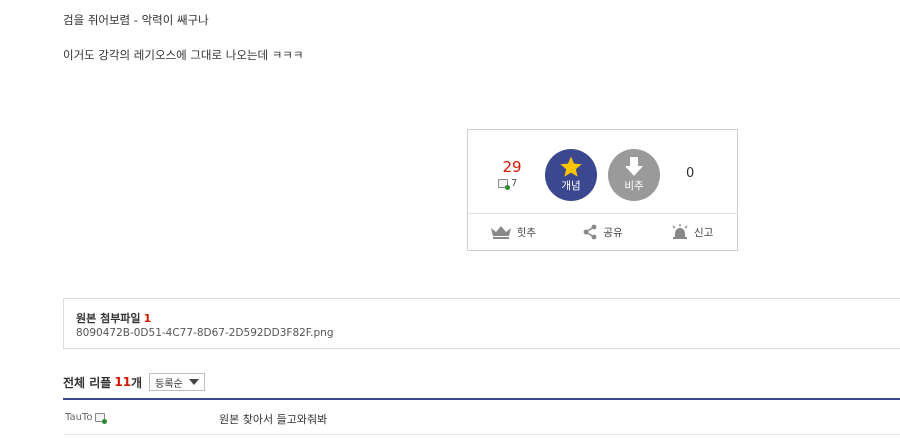 The width and height of the screenshot is (900, 438). I want to click on attachment-title-text: 원본 첨부파일, so click(108, 318).